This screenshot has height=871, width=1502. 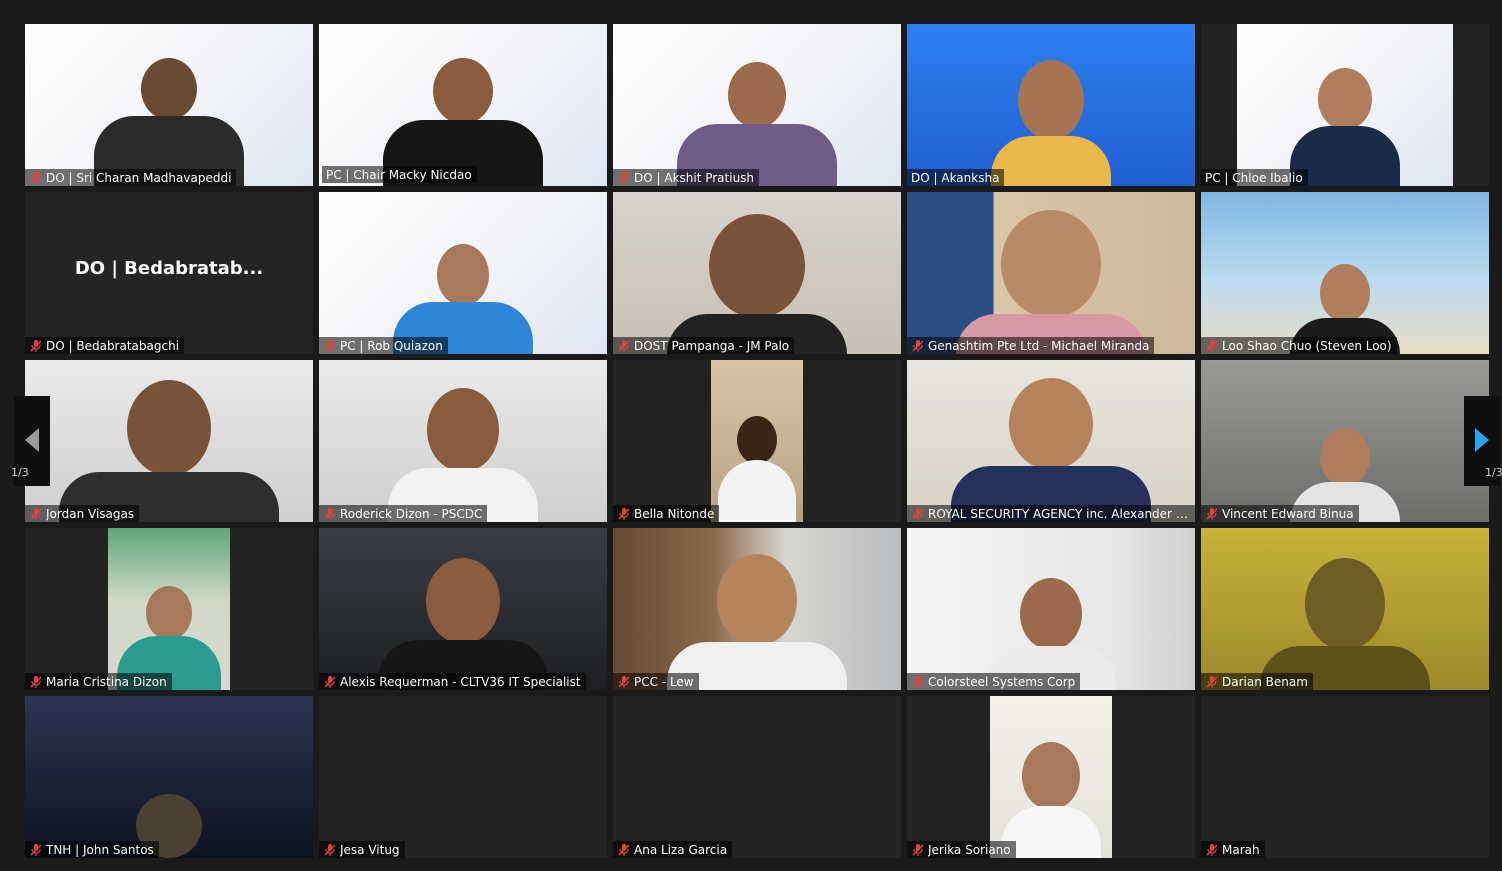 I want to click on participant-name: TNH | John Santos, so click(x=100, y=849).